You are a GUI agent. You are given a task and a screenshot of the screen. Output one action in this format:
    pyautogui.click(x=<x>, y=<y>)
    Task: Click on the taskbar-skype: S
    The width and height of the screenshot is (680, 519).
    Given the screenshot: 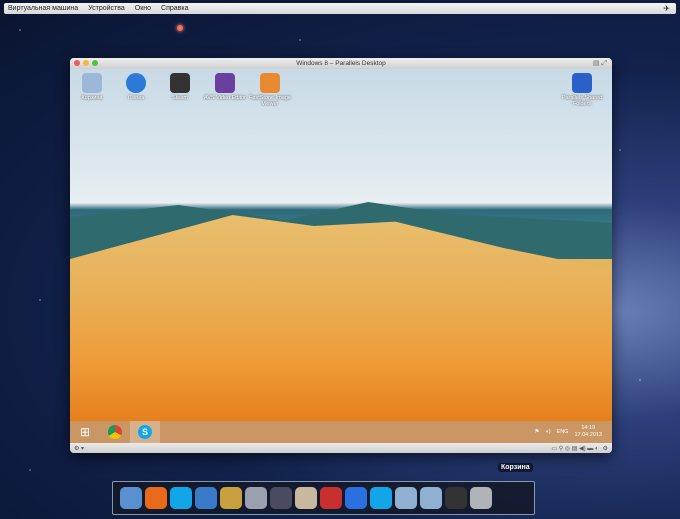 What is the action you would take?
    pyautogui.click(x=145, y=432)
    